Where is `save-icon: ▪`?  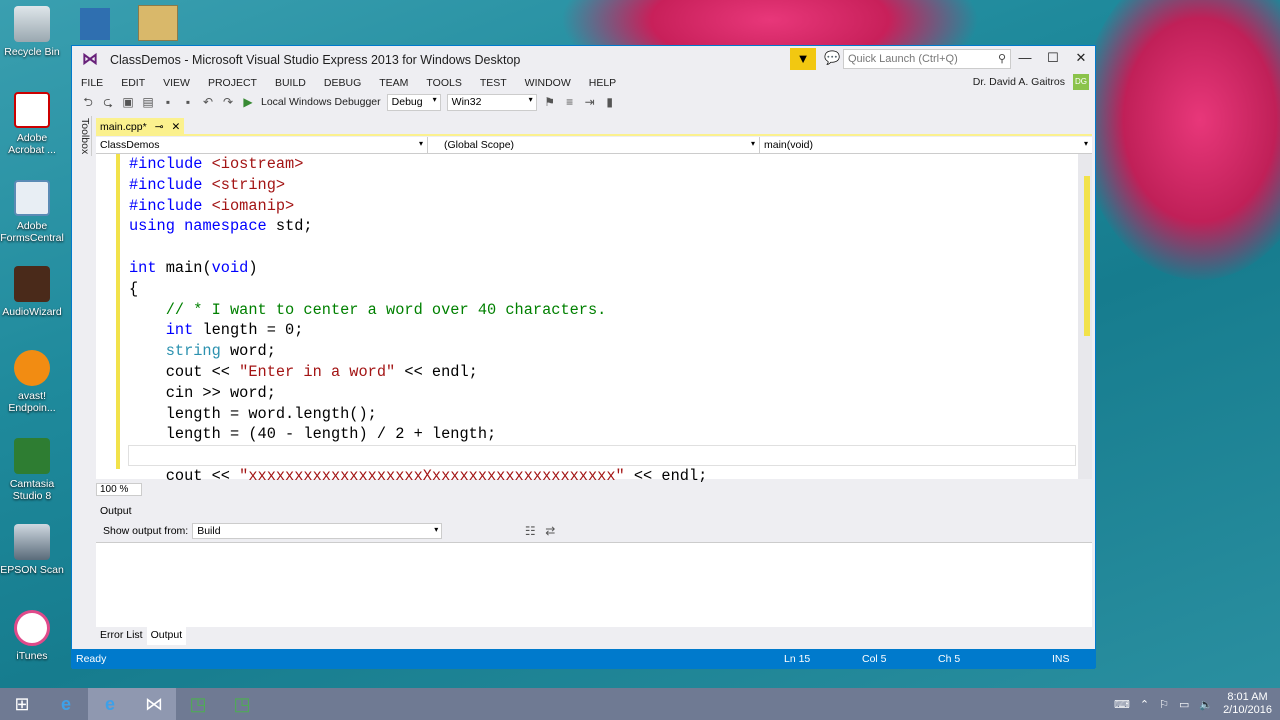
save-icon: ▪ is located at coordinates (168, 102).